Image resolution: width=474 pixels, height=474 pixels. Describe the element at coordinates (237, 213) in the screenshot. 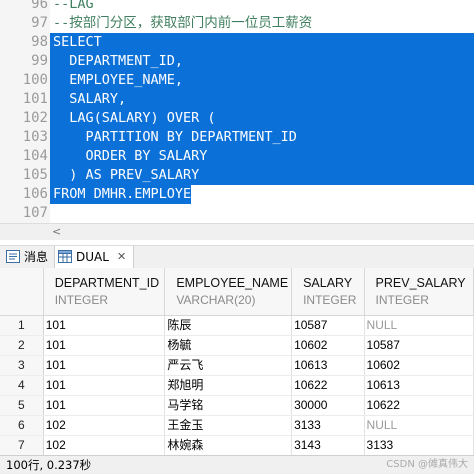

I see `code-line: 107` at that location.